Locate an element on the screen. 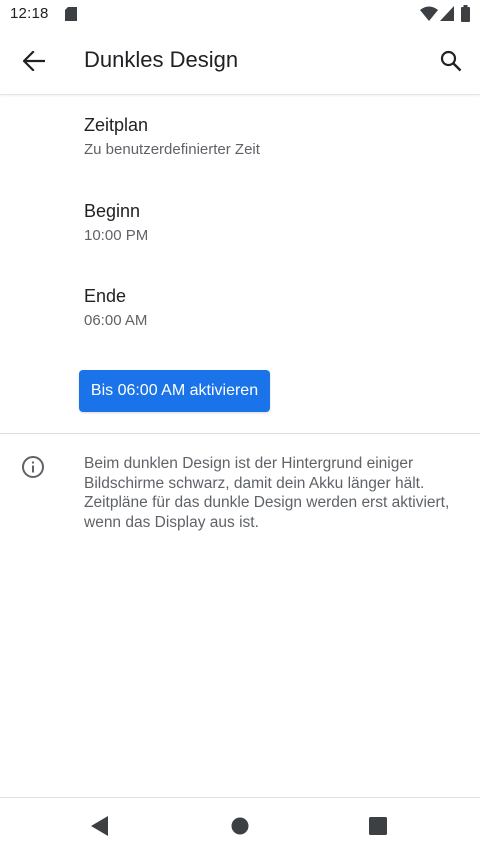 The height and width of the screenshot is (854, 480). cell-signal-icon is located at coordinates (447, 13).